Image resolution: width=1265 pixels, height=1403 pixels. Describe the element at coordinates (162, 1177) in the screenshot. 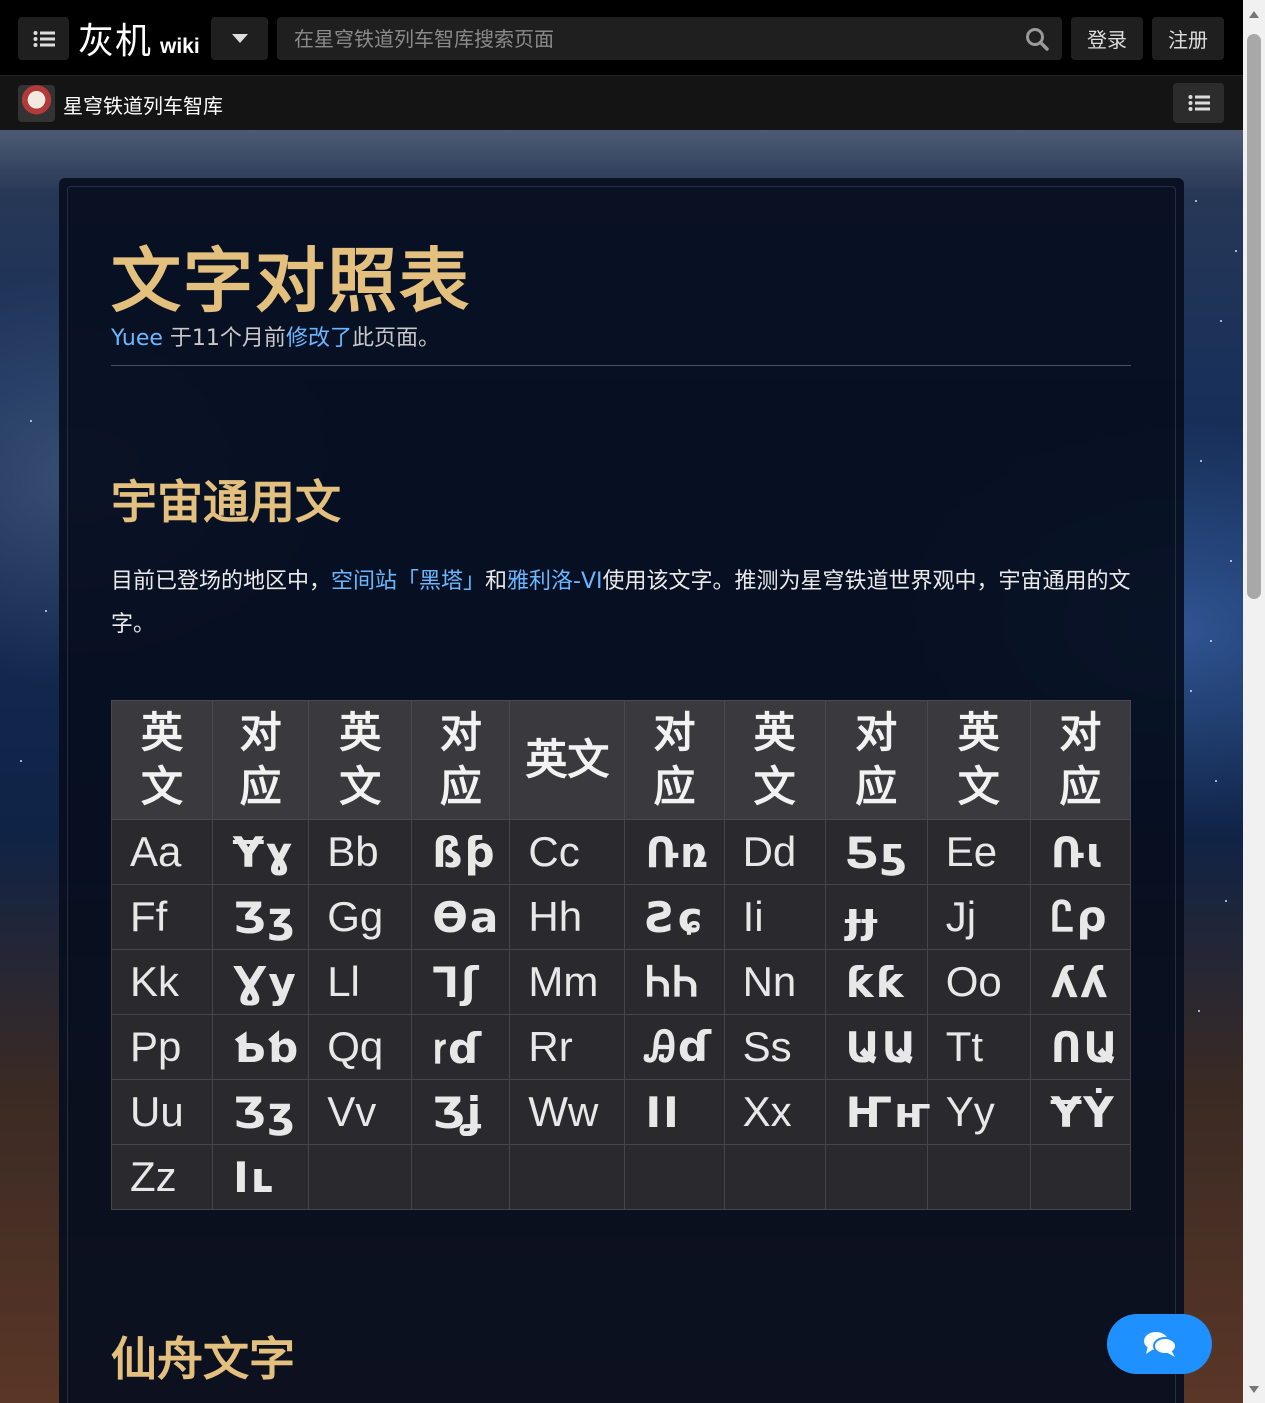

I see `latin-letter-cell: Zz` at that location.